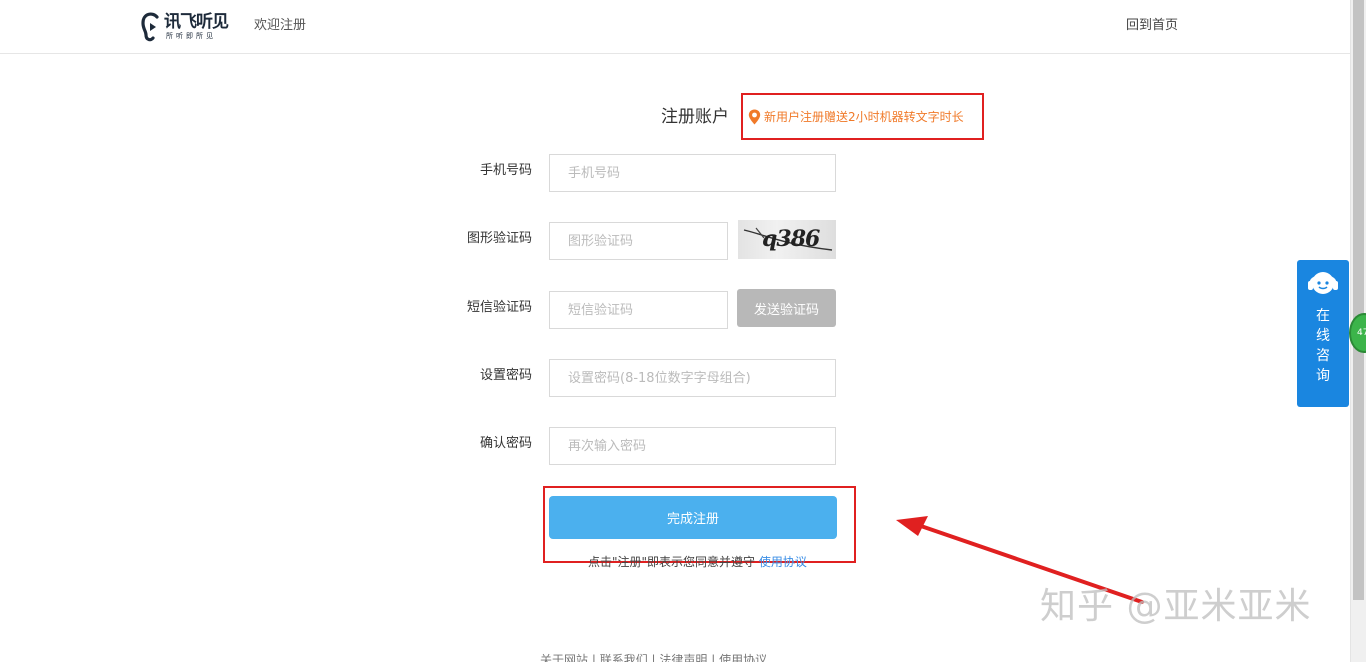 Image resolution: width=1366 pixels, height=662 pixels. Describe the element at coordinates (505, 375) in the screenshot. I see `password-label: 设置密码` at that location.